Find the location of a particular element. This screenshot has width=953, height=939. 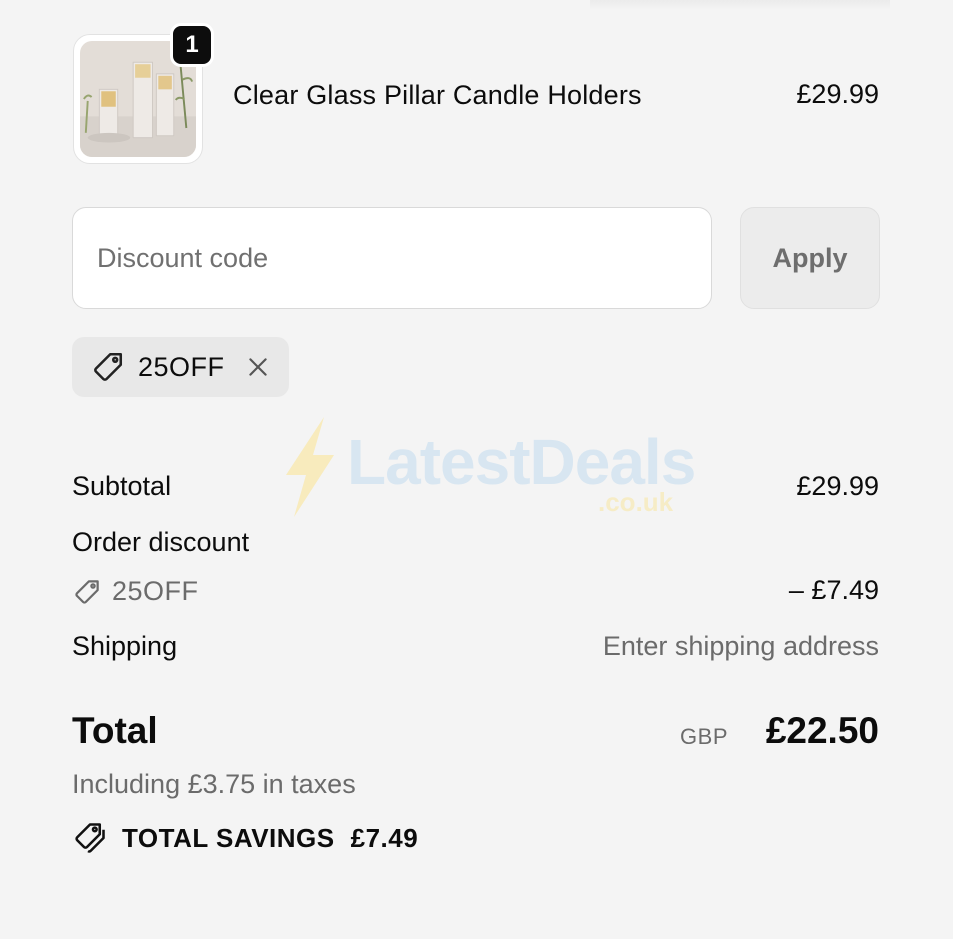

order-discount-value: – £7.49 is located at coordinates (833, 590).